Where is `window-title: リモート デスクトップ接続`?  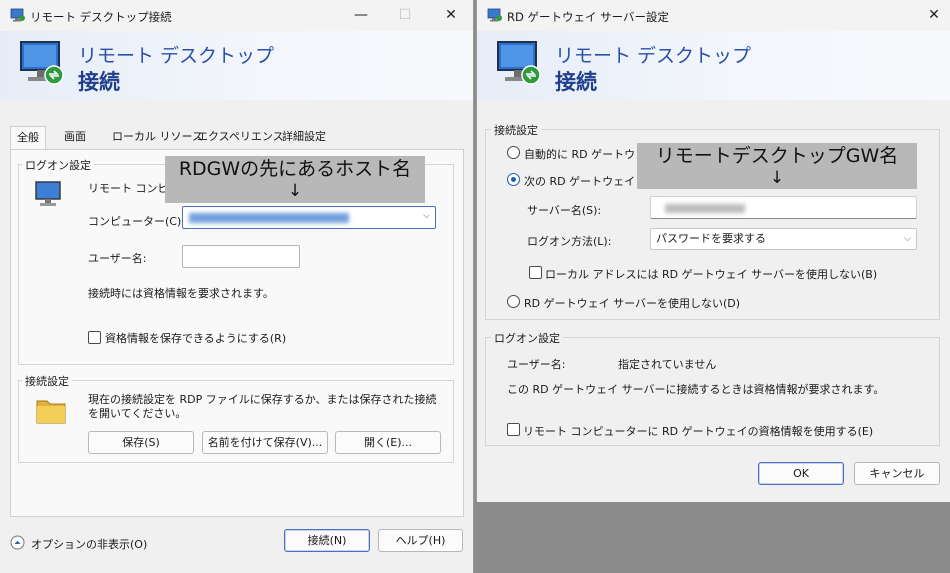 window-title: リモート デスクトップ接続 is located at coordinates (101, 17).